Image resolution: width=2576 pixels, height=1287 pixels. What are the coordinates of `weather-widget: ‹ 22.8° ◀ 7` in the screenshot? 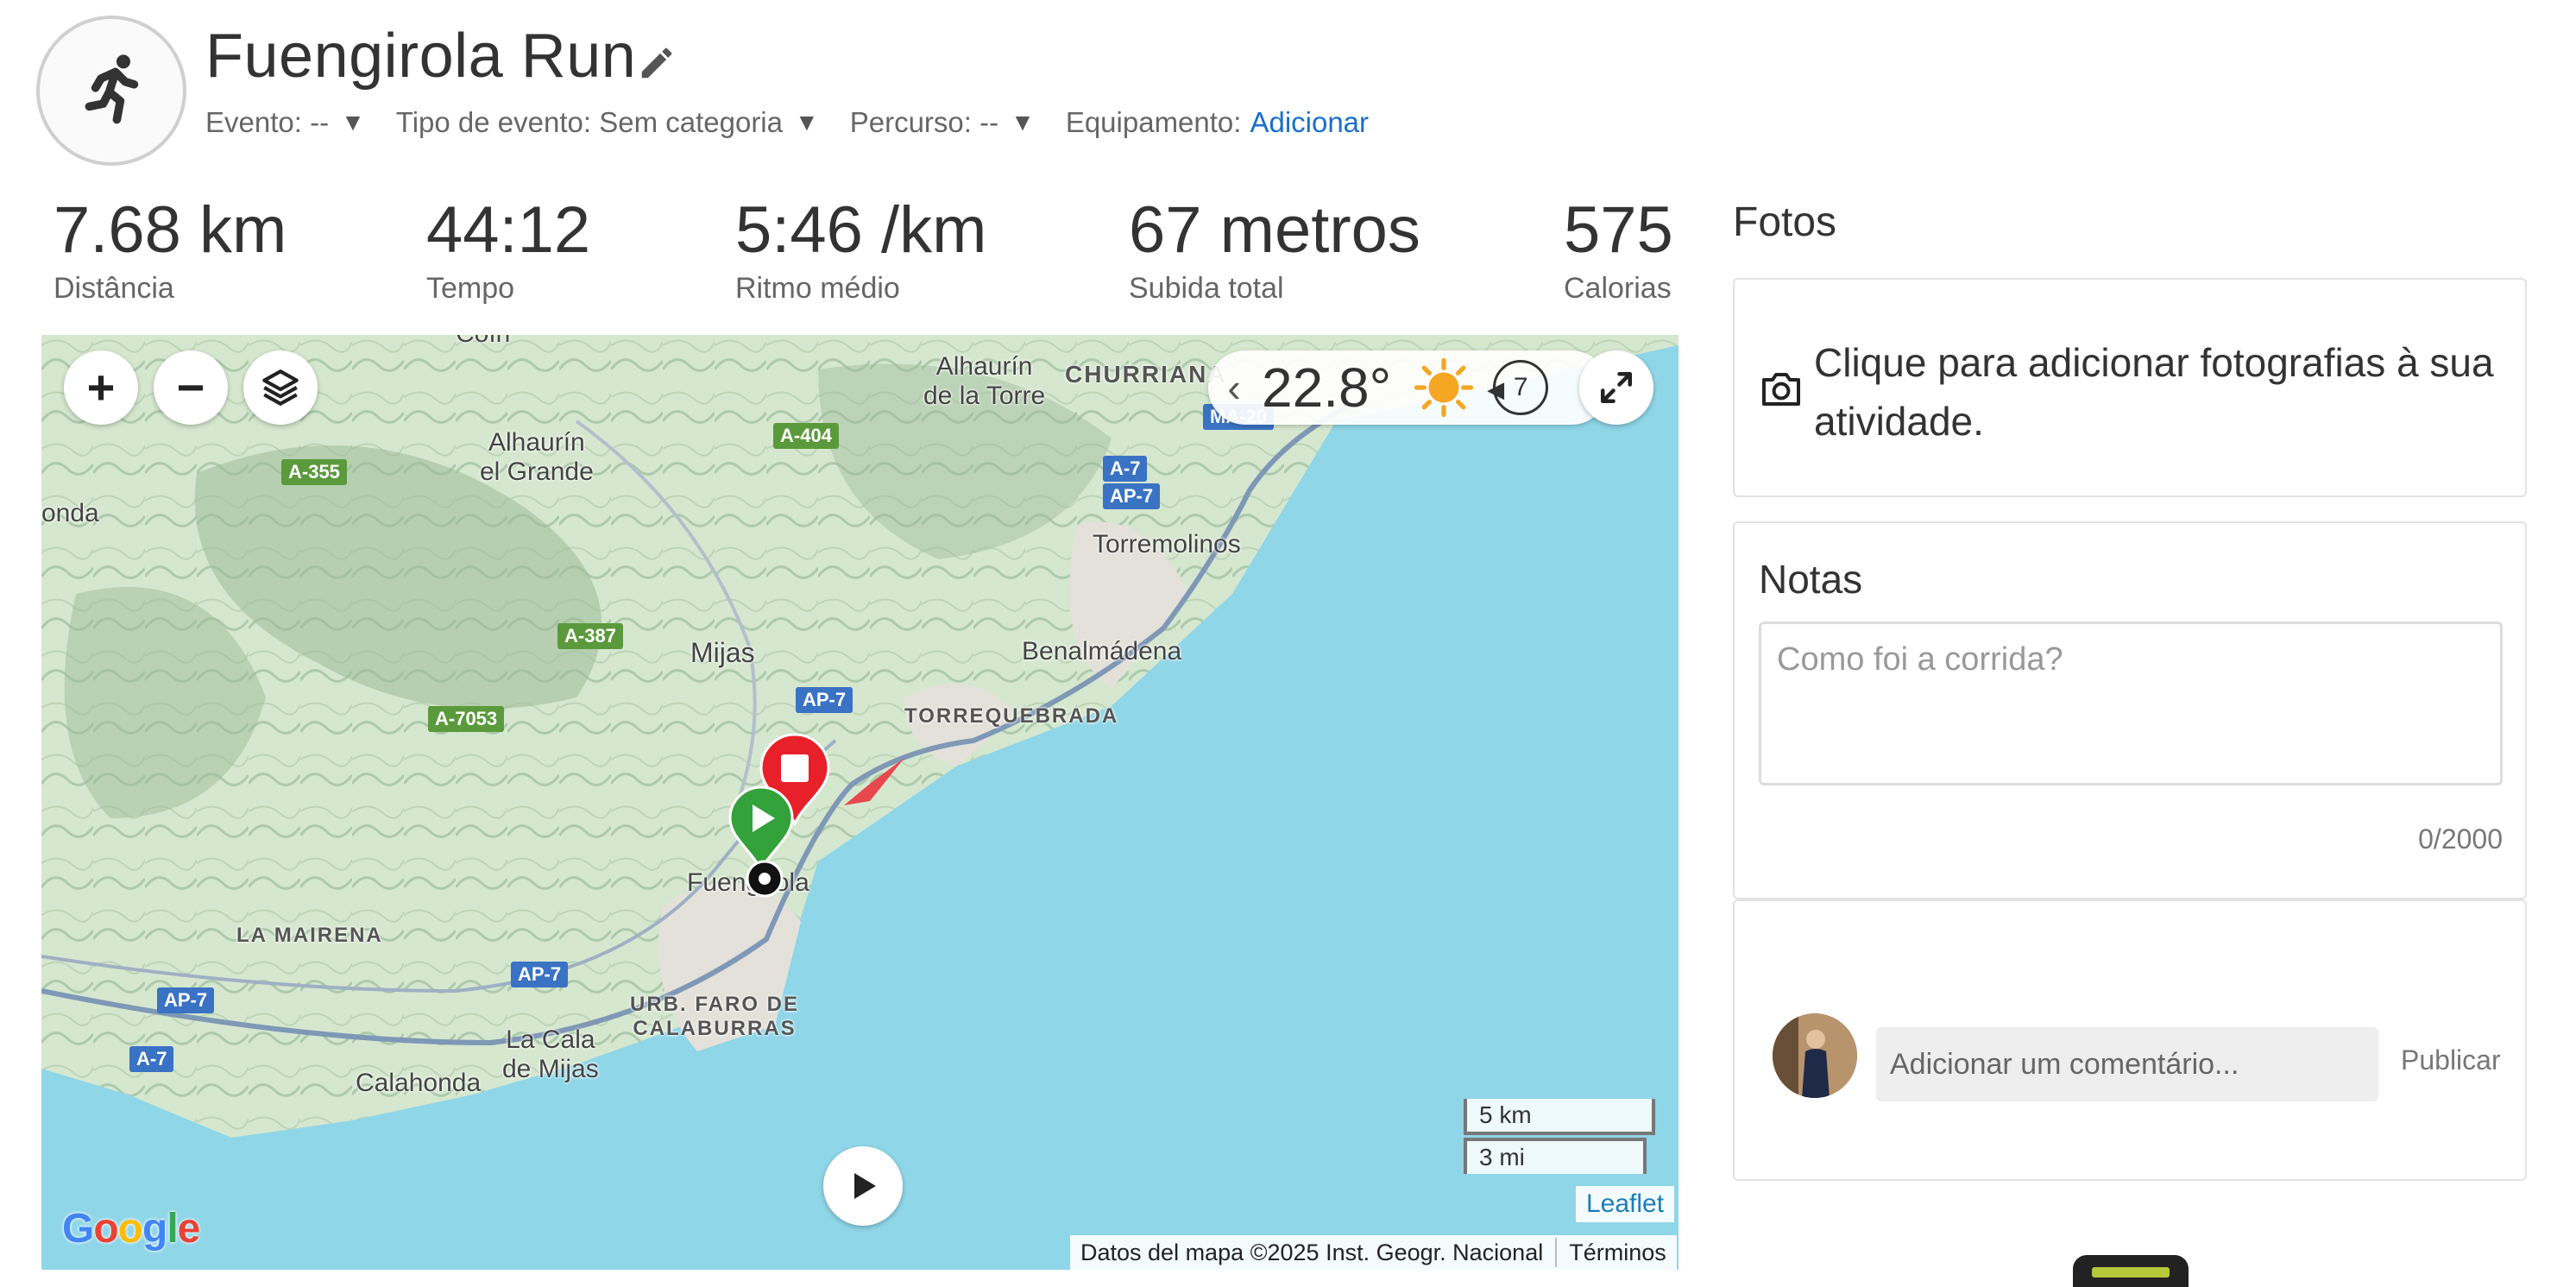 It's located at (1409, 387).